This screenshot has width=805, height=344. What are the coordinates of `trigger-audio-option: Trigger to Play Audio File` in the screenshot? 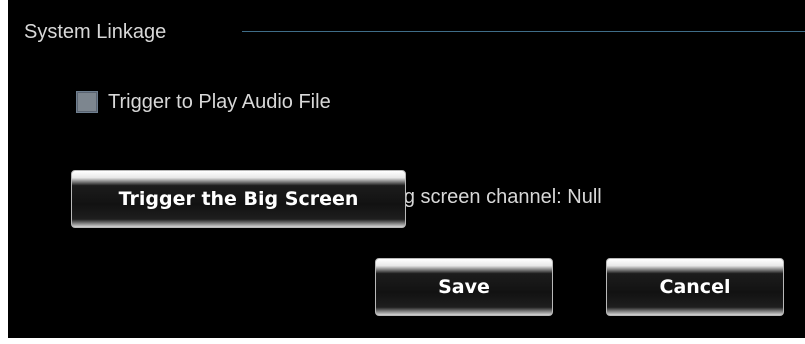 It's located at (203, 102).